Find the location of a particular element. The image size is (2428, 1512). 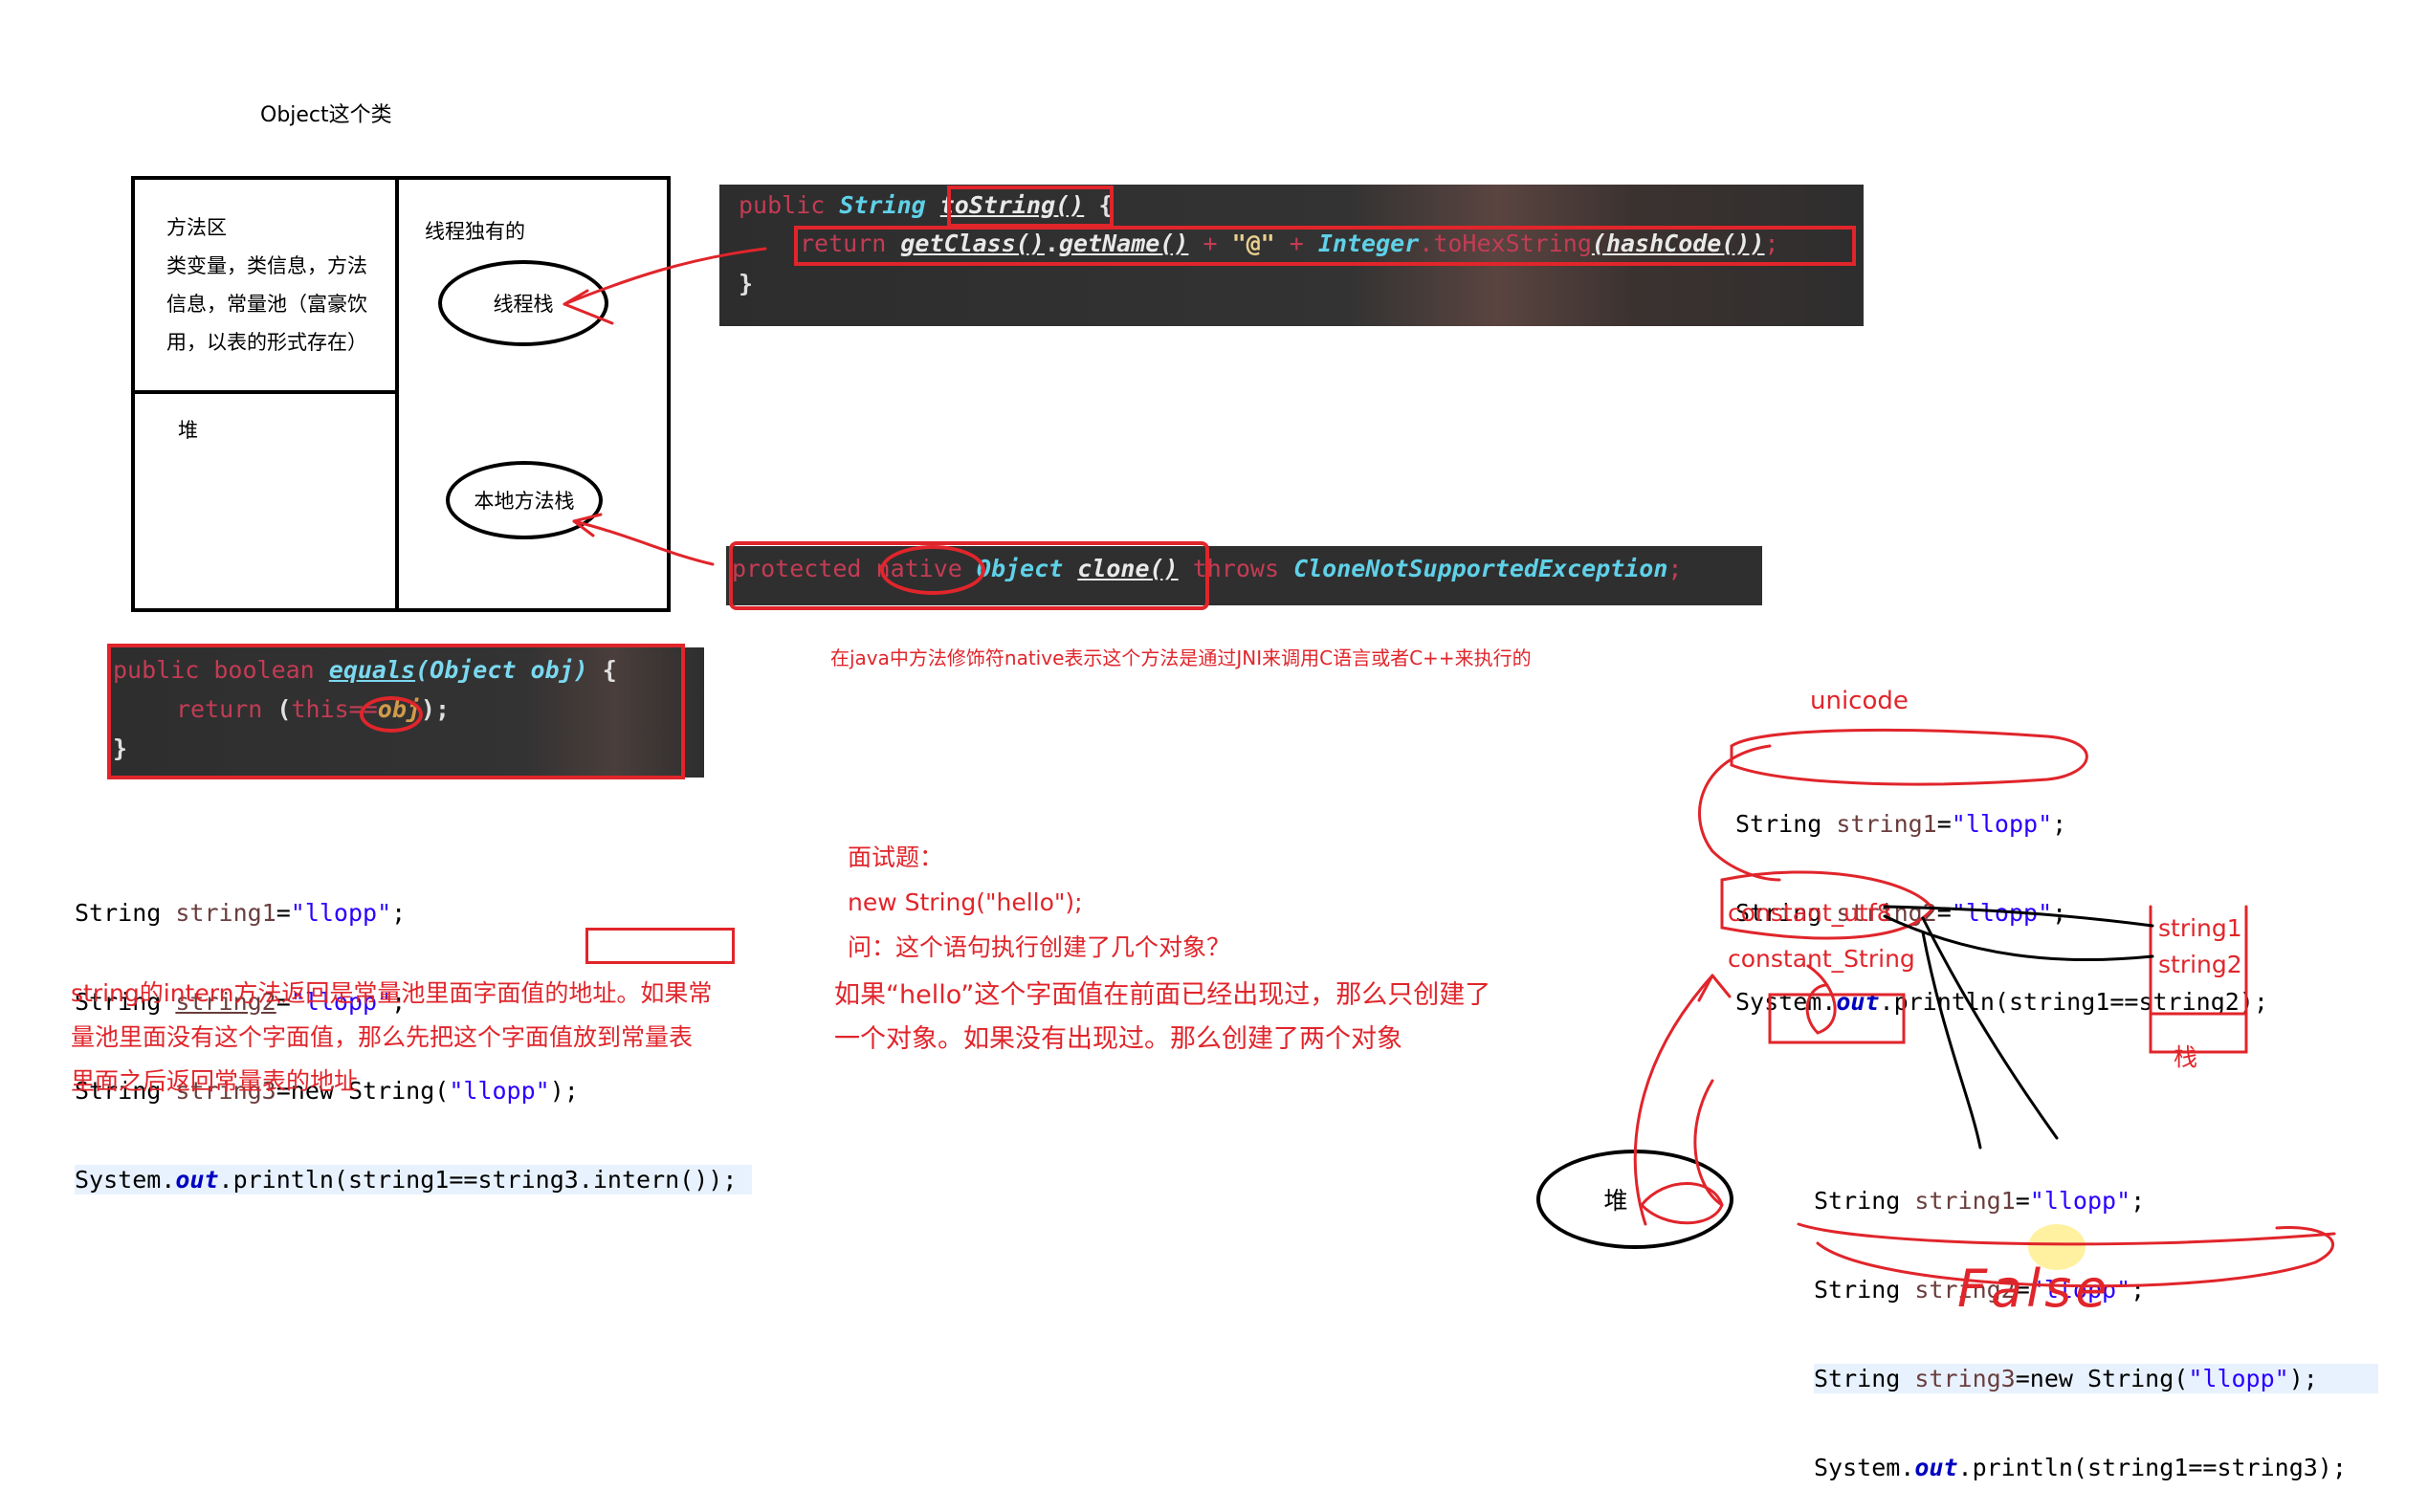

constant-string-box is located at coordinates (1837, 1018).